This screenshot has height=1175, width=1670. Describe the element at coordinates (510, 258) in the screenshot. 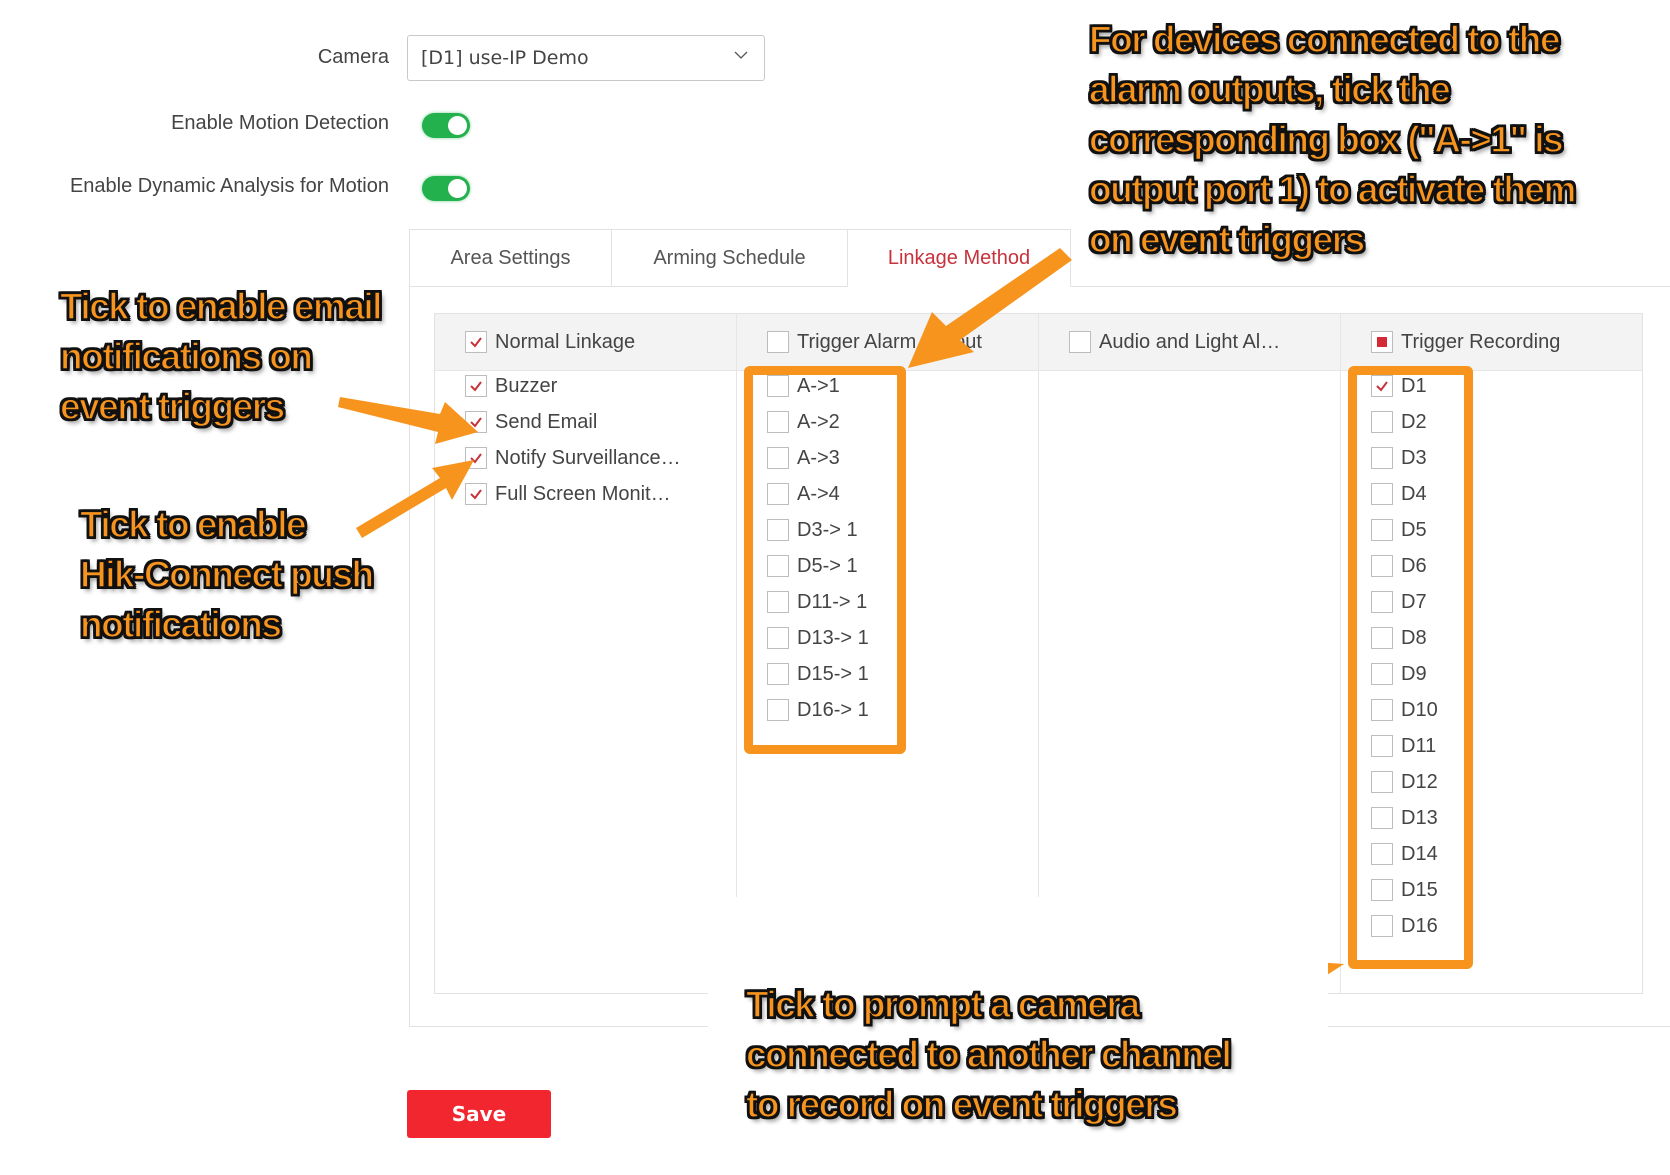

I see `tab-area-settings: Area Settings` at that location.